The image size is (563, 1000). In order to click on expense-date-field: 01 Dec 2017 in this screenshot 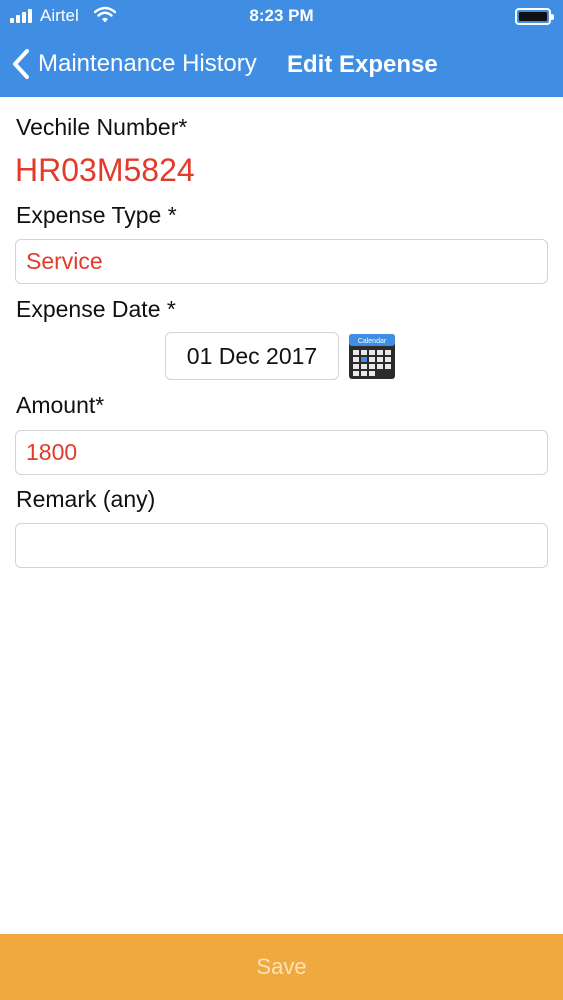, I will do `click(252, 356)`.